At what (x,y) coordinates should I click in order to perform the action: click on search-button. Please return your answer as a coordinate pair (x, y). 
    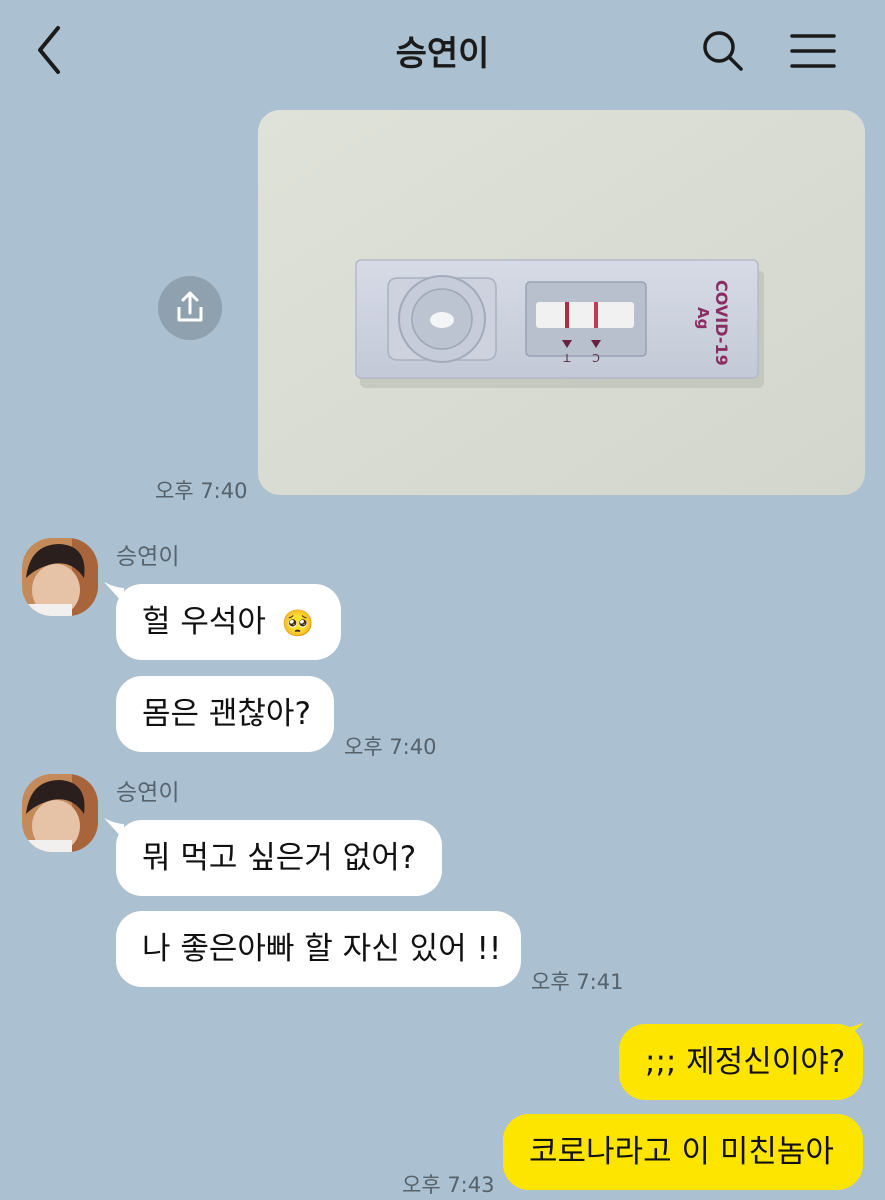
    Looking at the image, I should click on (723, 51).